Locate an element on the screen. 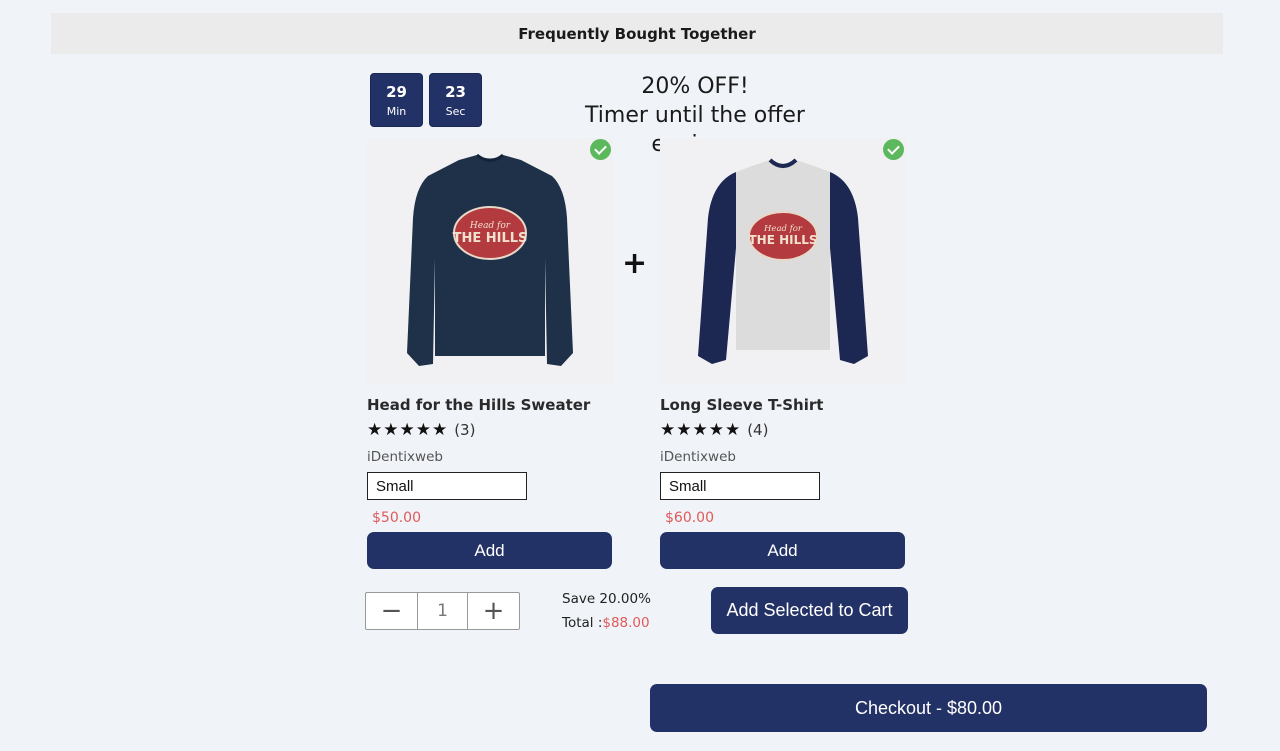  review-count: (4) is located at coordinates (758, 430).